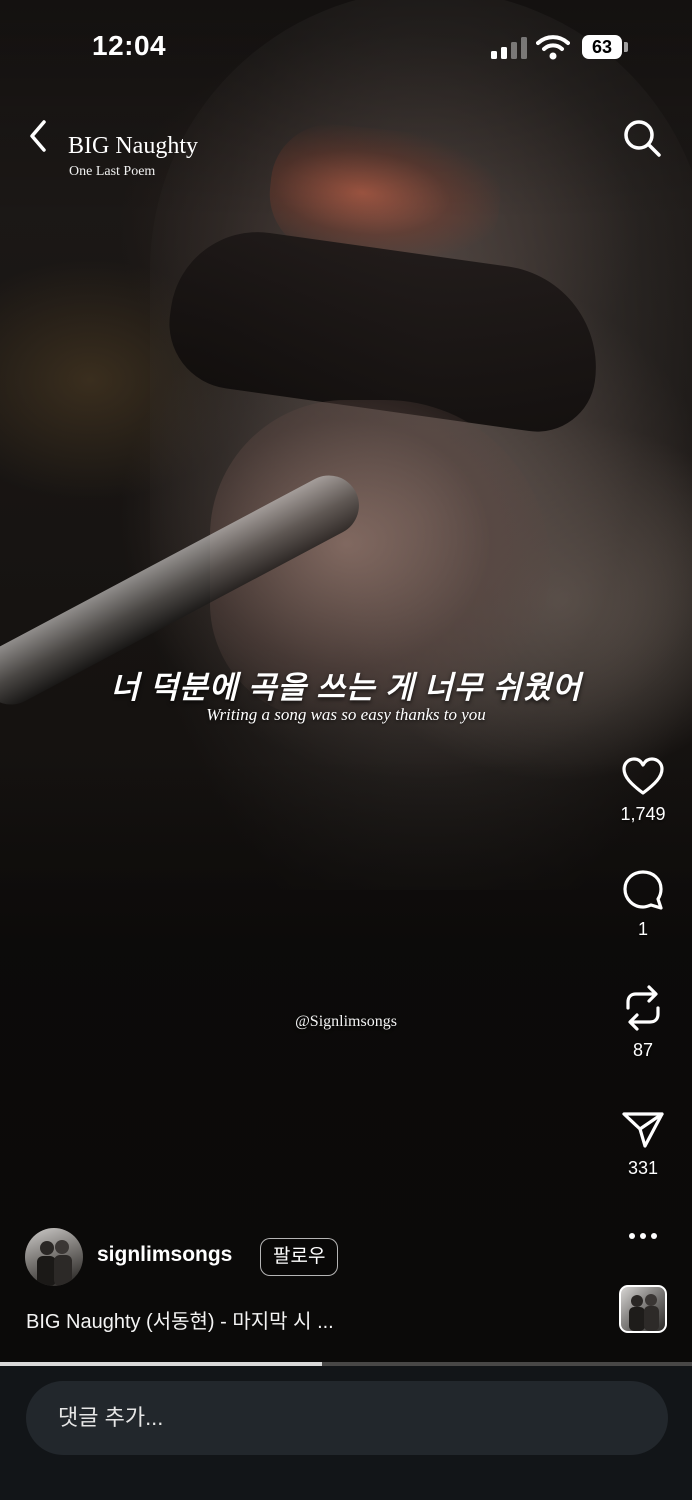 The image size is (692, 1500). What do you see at coordinates (642, 929) in the screenshot?
I see `comment-count: 1` at bounding box center [642, 929].